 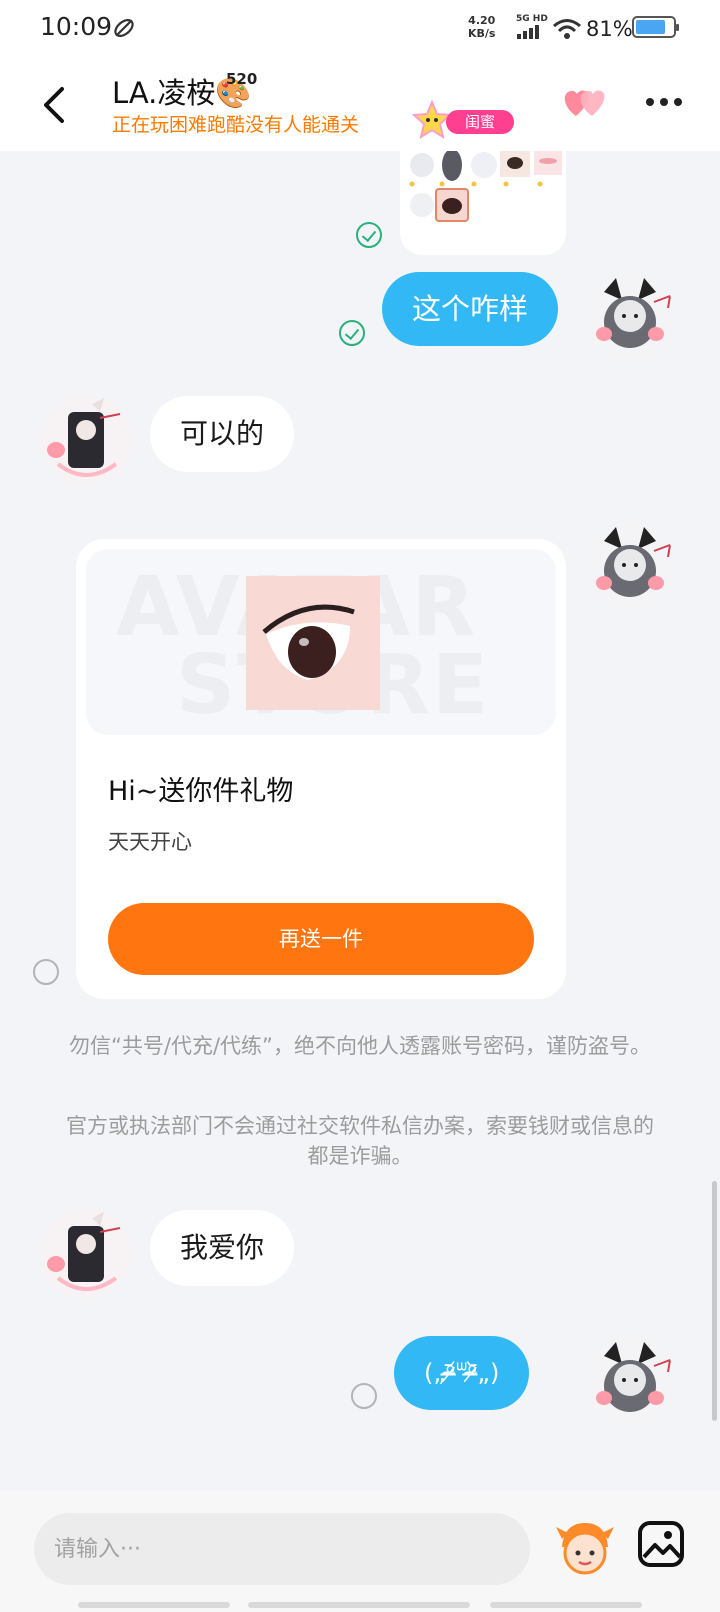 I want to click on eye-item-image, so click(x=313, y=643).